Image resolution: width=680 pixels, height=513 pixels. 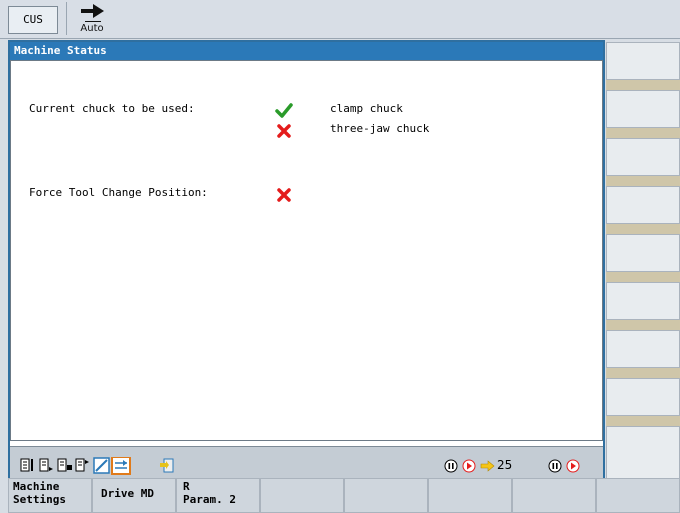 I want to click on vertical-softkey-bar, so click(x=643, y=260).